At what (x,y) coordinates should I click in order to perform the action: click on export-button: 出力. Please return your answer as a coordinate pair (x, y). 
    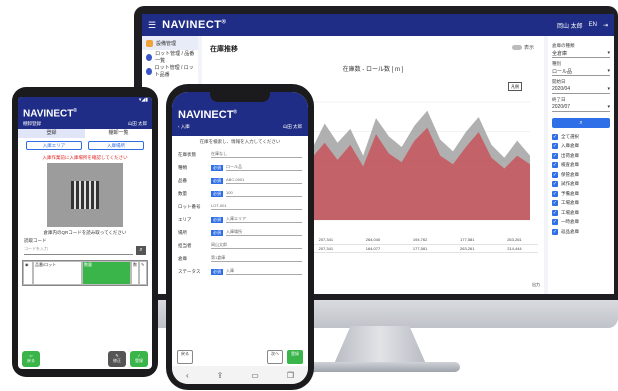
    Looking at the image, I should click on (536, 285).